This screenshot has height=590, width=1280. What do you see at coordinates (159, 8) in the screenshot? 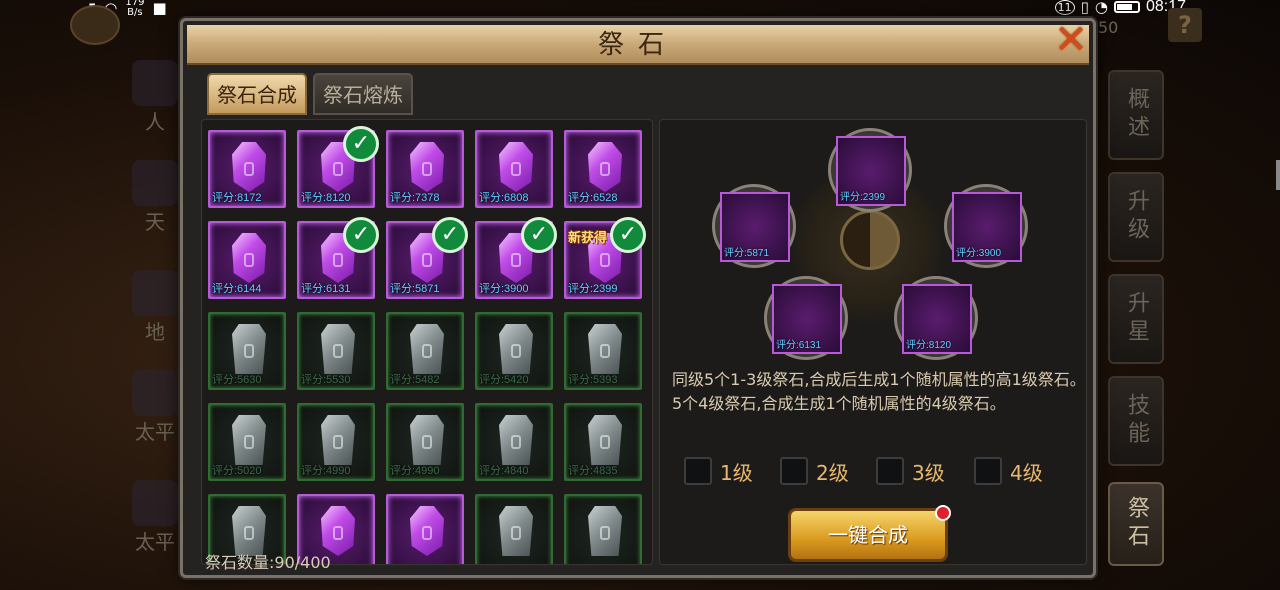
I see `video-icon: ■` at bounding box center [159, 8].